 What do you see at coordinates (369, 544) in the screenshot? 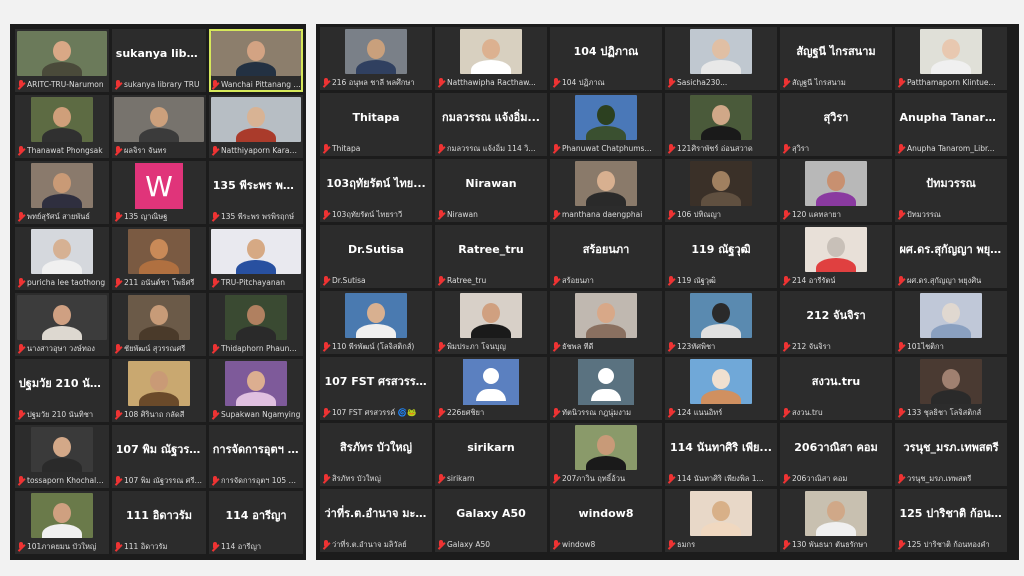
I see `participant-name-label: ว่าที่ร.ต.อำนาจ มลิวัลย์` at bounding box center [369, 544].